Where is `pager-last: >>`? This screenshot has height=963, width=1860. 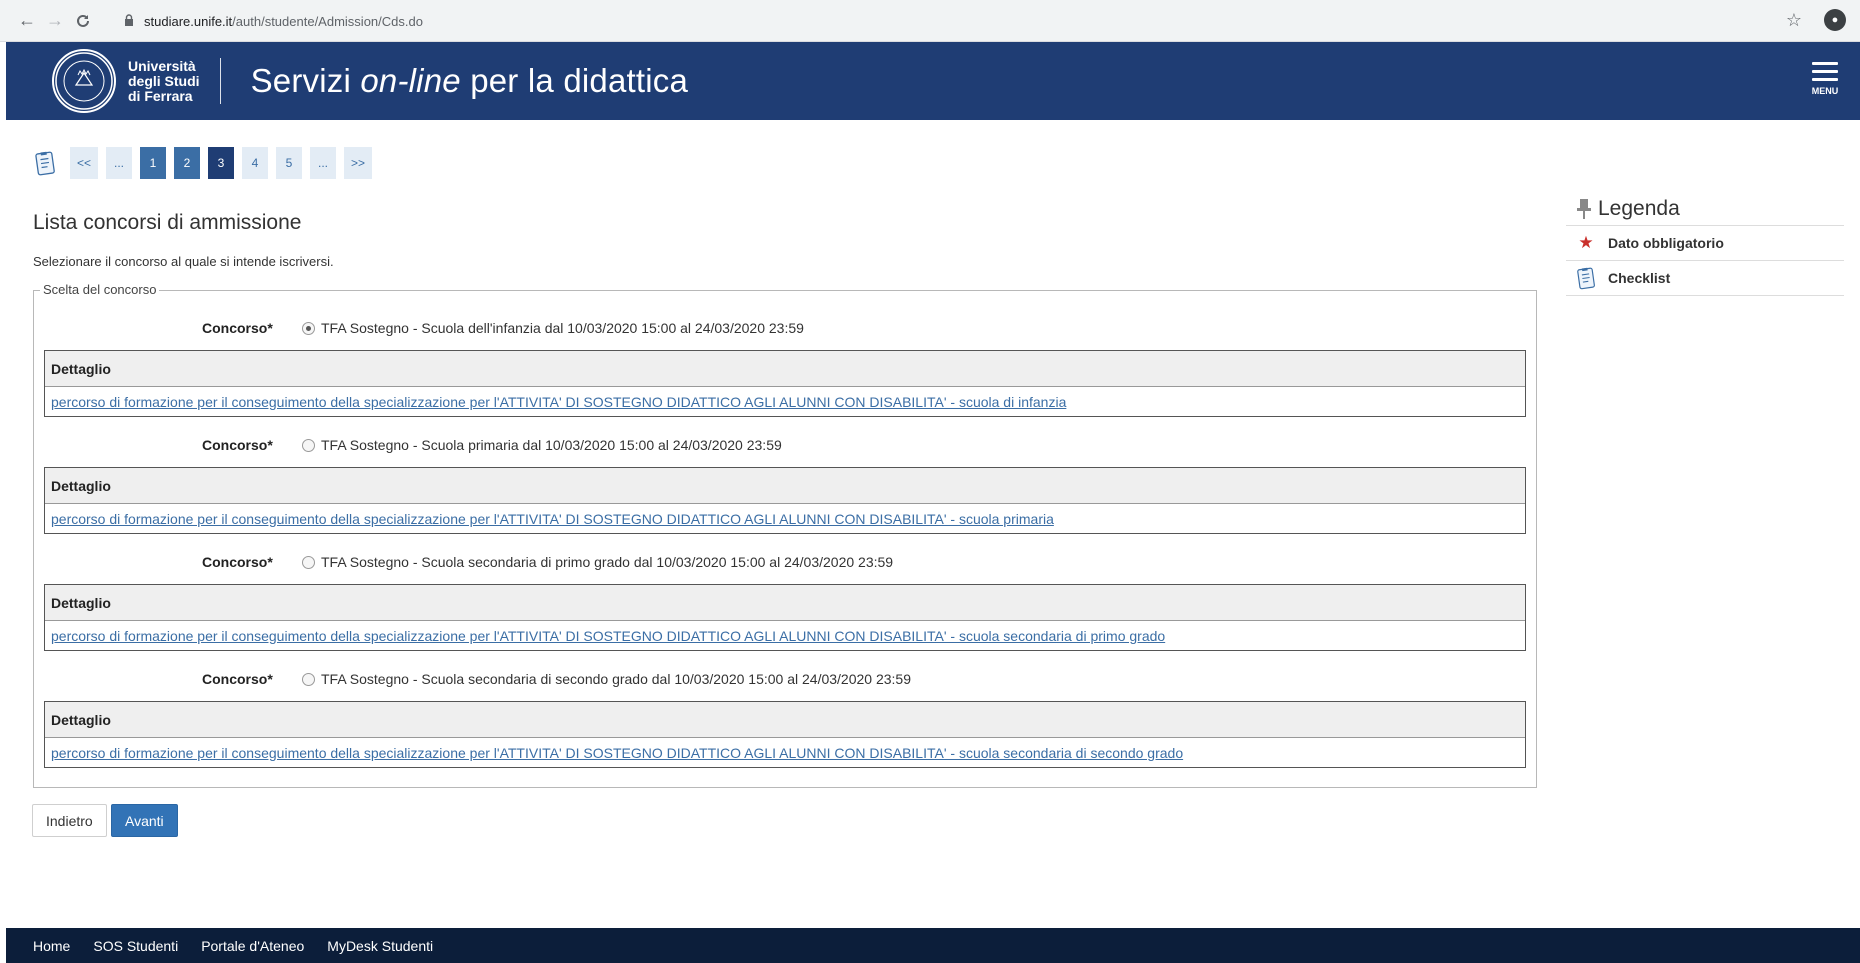
pager-last: >> is located at coordinates (358, 163).